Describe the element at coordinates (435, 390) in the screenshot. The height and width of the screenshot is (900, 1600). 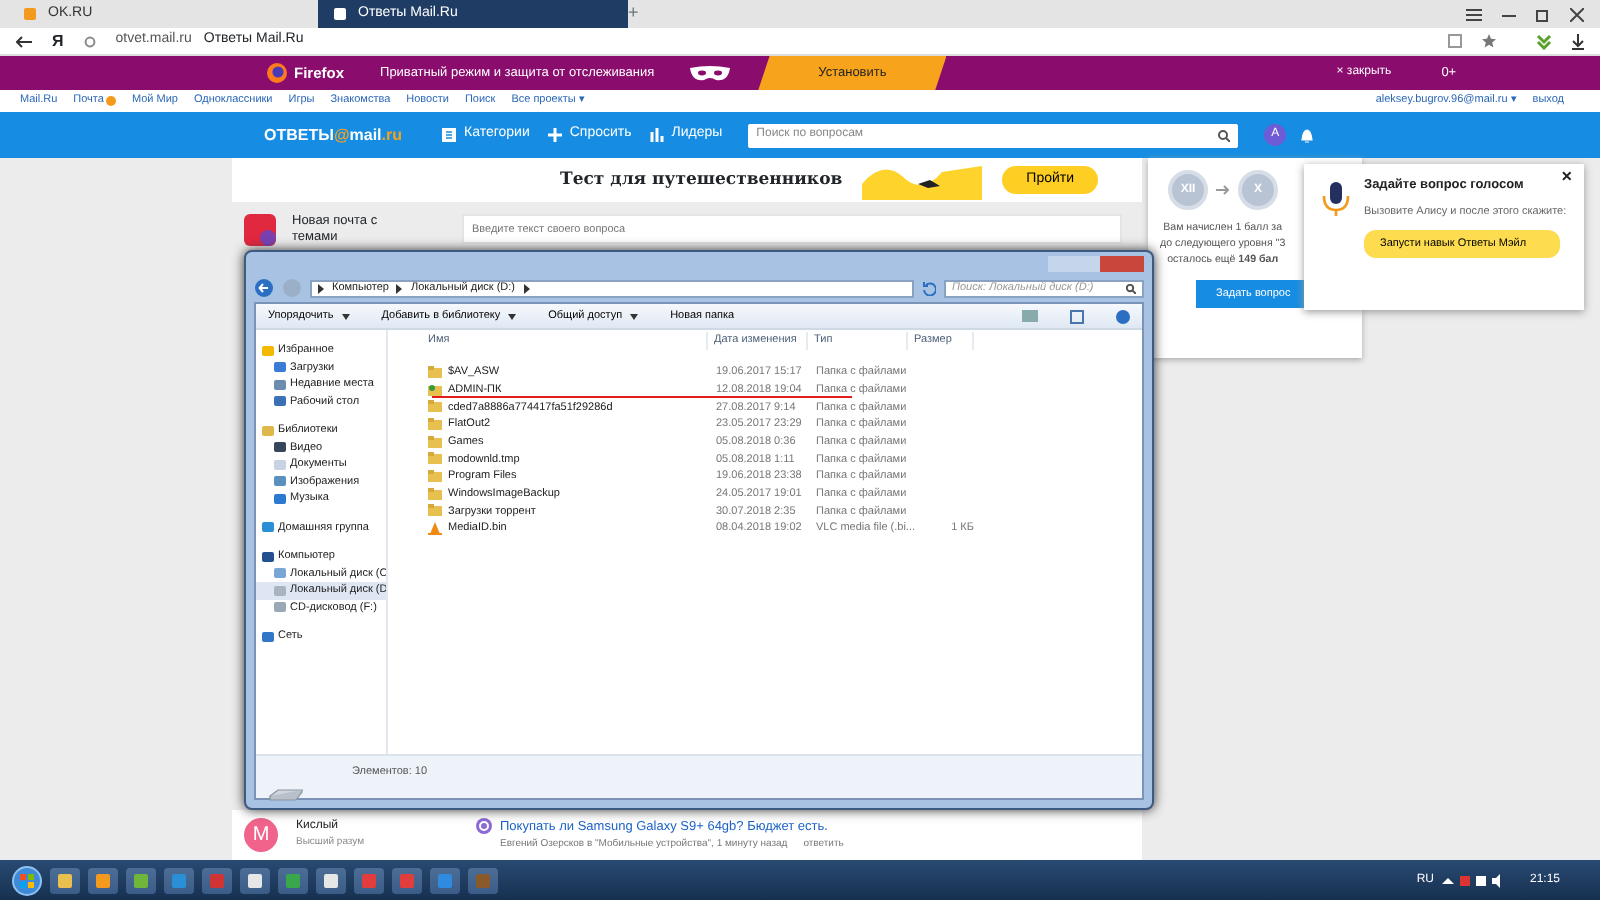
I see `user-folder-icon` at that location.